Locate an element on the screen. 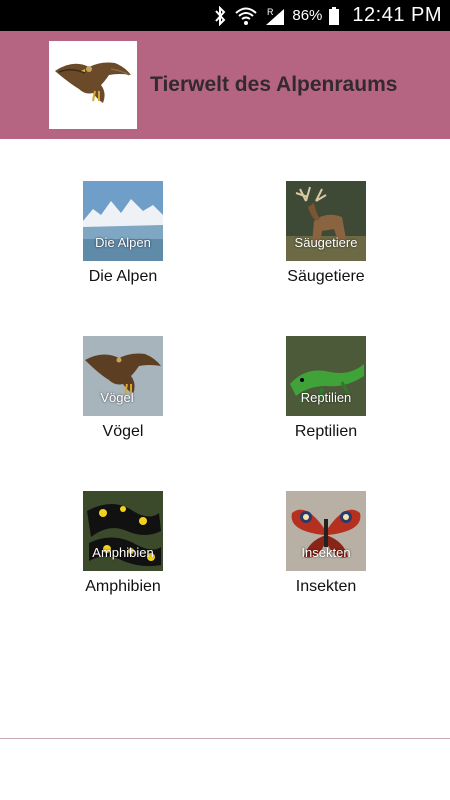 The image size is (450, 800). category-saeugetiere: Säugetiere Säugetiere is located at coordinates (326, 246).